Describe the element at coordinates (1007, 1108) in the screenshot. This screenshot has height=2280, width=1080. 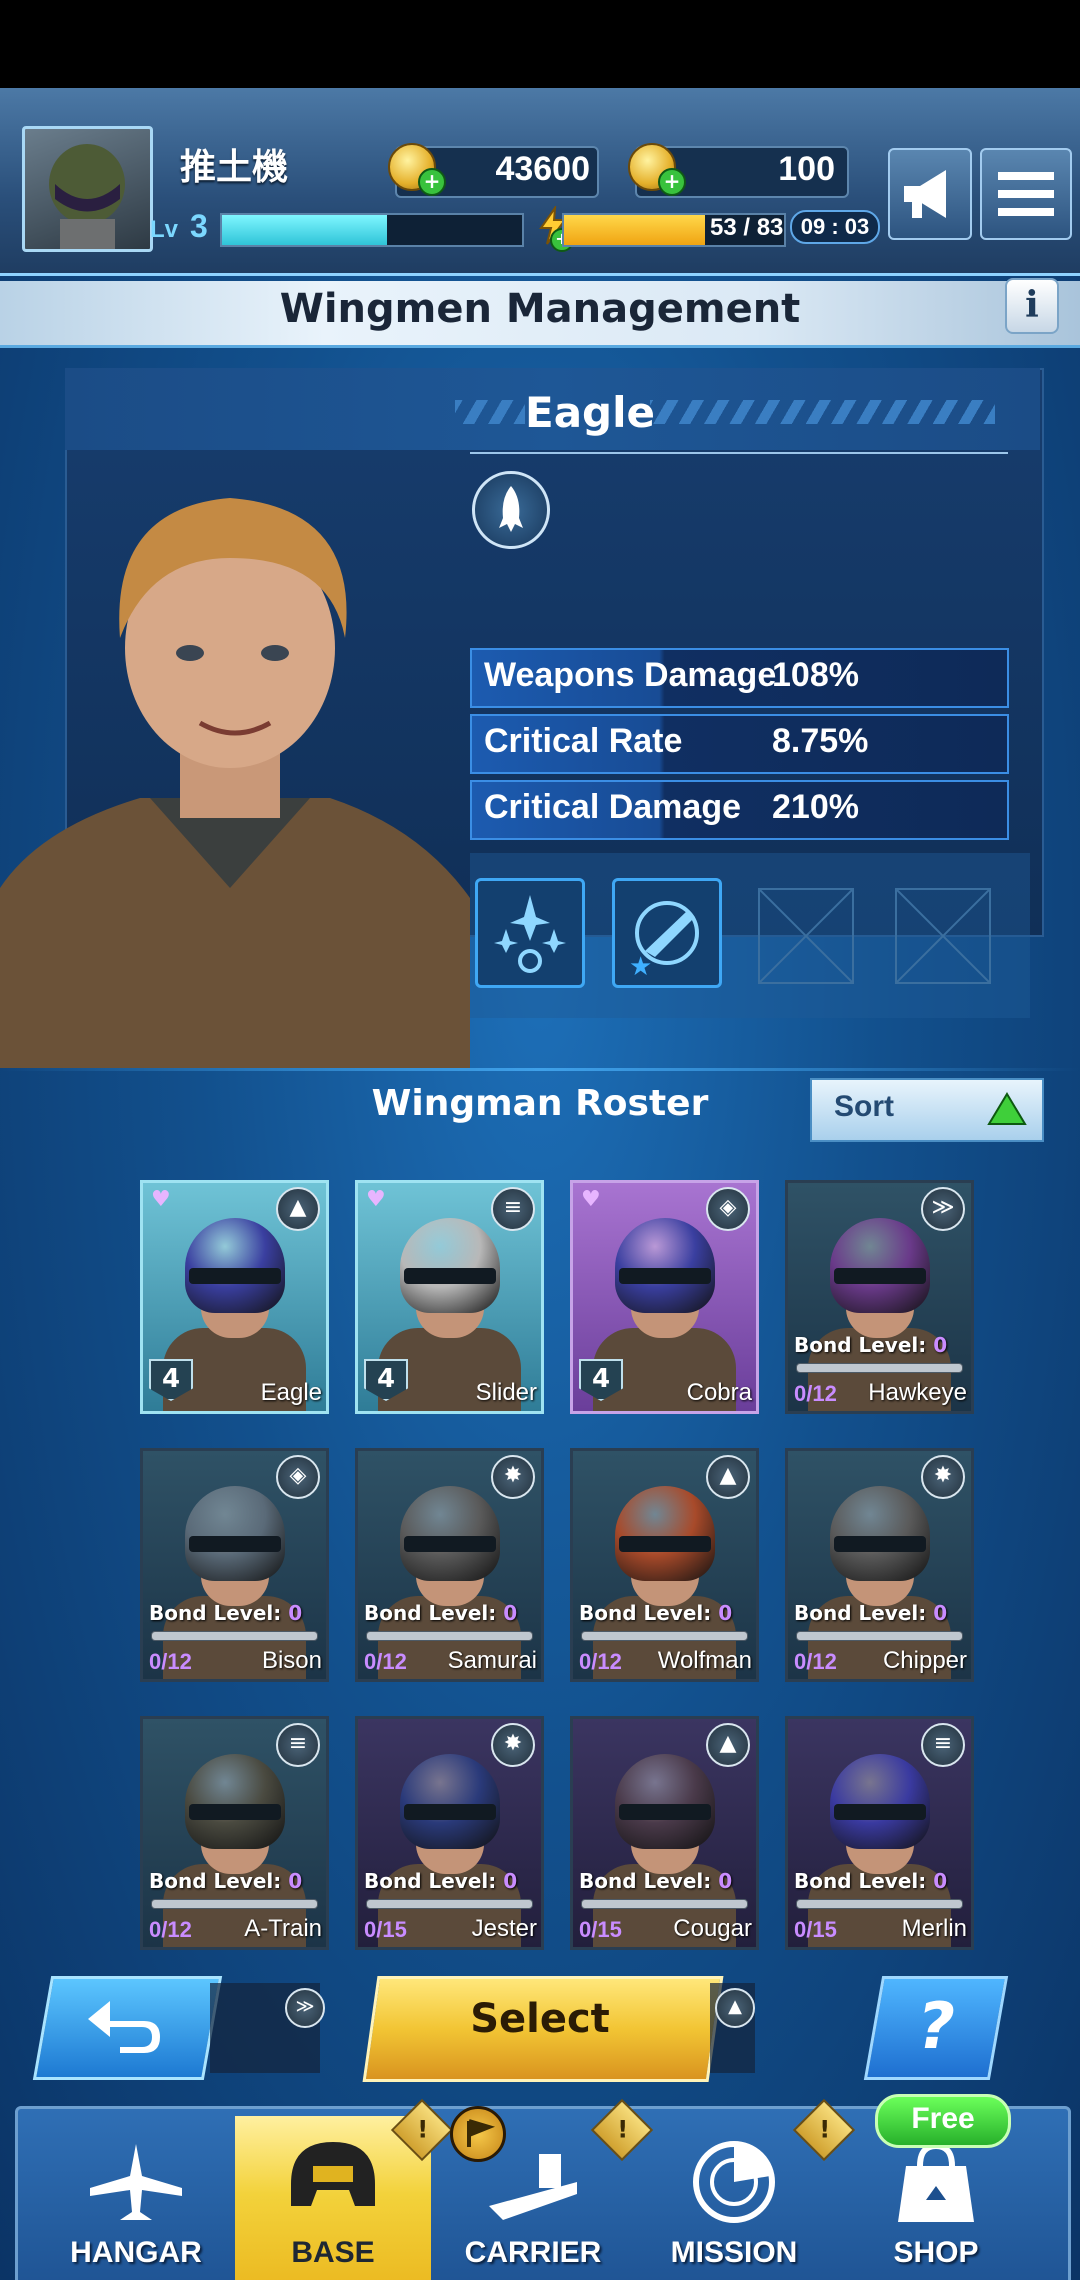
I see `sort-up-icon` at that location.